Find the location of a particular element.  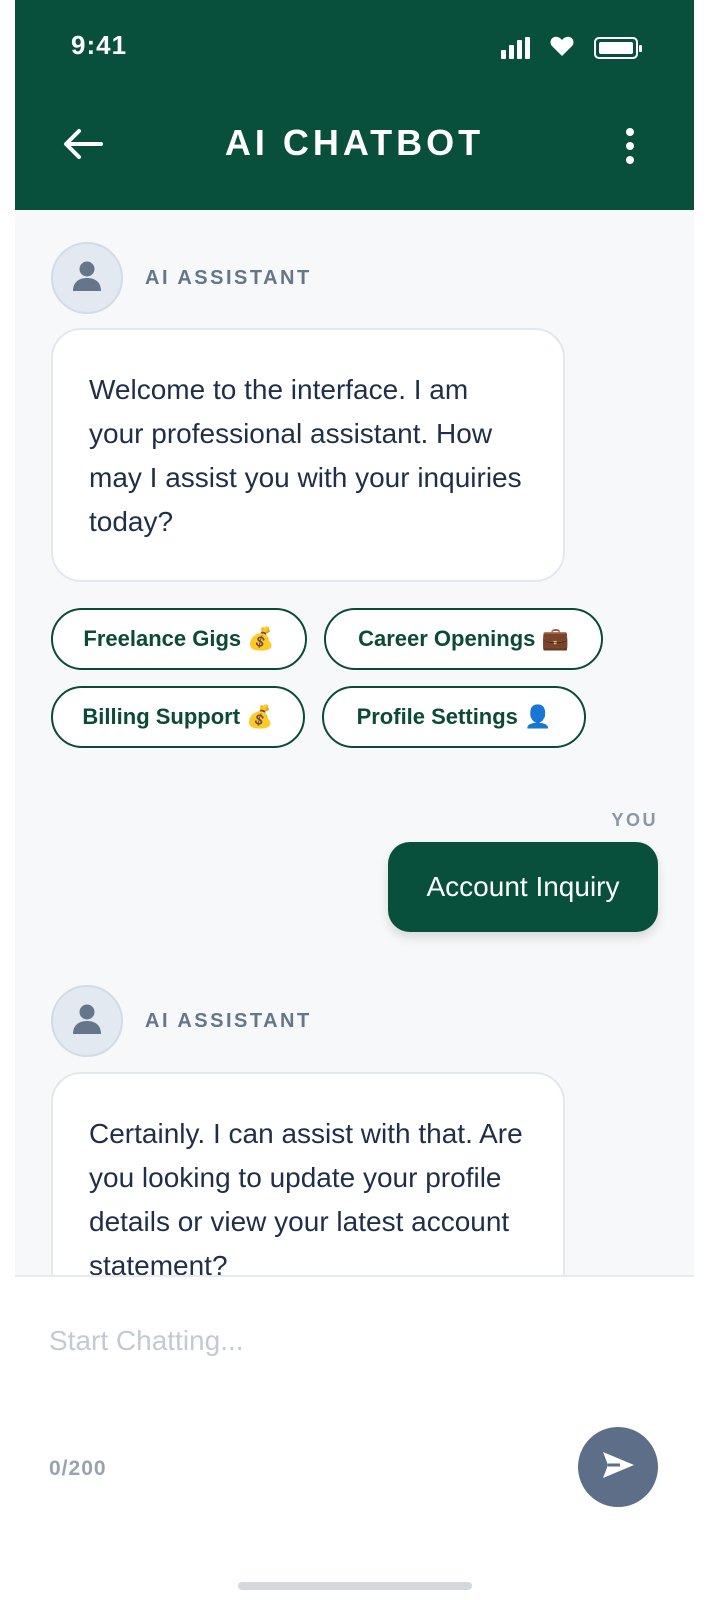

chip-freelance-gigs: Freelance Gigs 💰 is located at coordinates (179, 639).